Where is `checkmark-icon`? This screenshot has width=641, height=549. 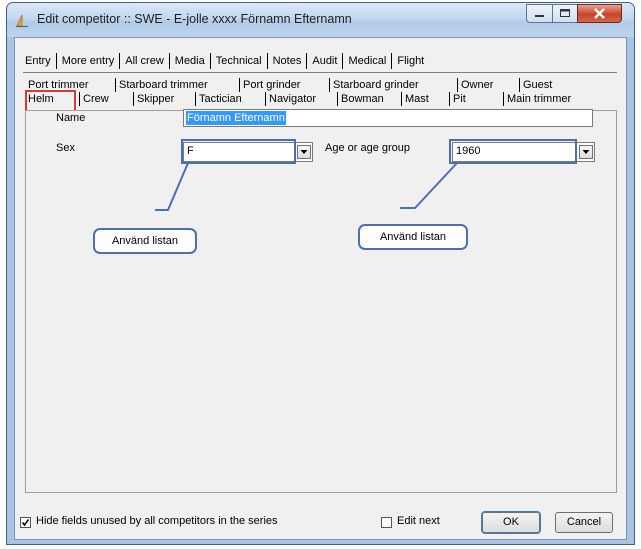
checkmark-icon is located at coordinates (25, 523).